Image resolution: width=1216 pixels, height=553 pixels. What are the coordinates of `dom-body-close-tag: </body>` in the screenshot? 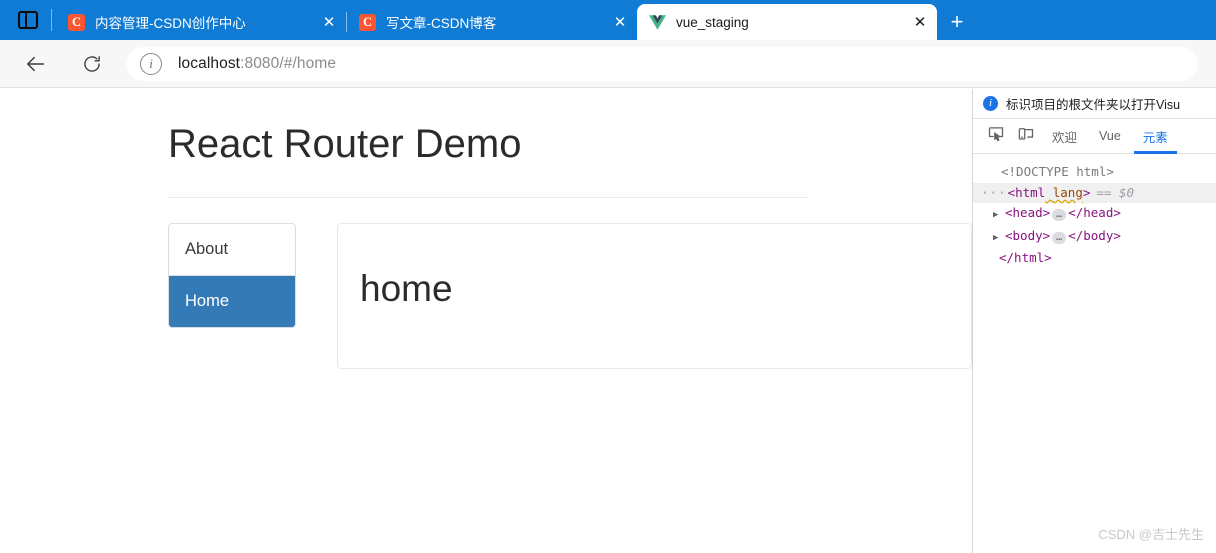 It's located at (1094, 235).